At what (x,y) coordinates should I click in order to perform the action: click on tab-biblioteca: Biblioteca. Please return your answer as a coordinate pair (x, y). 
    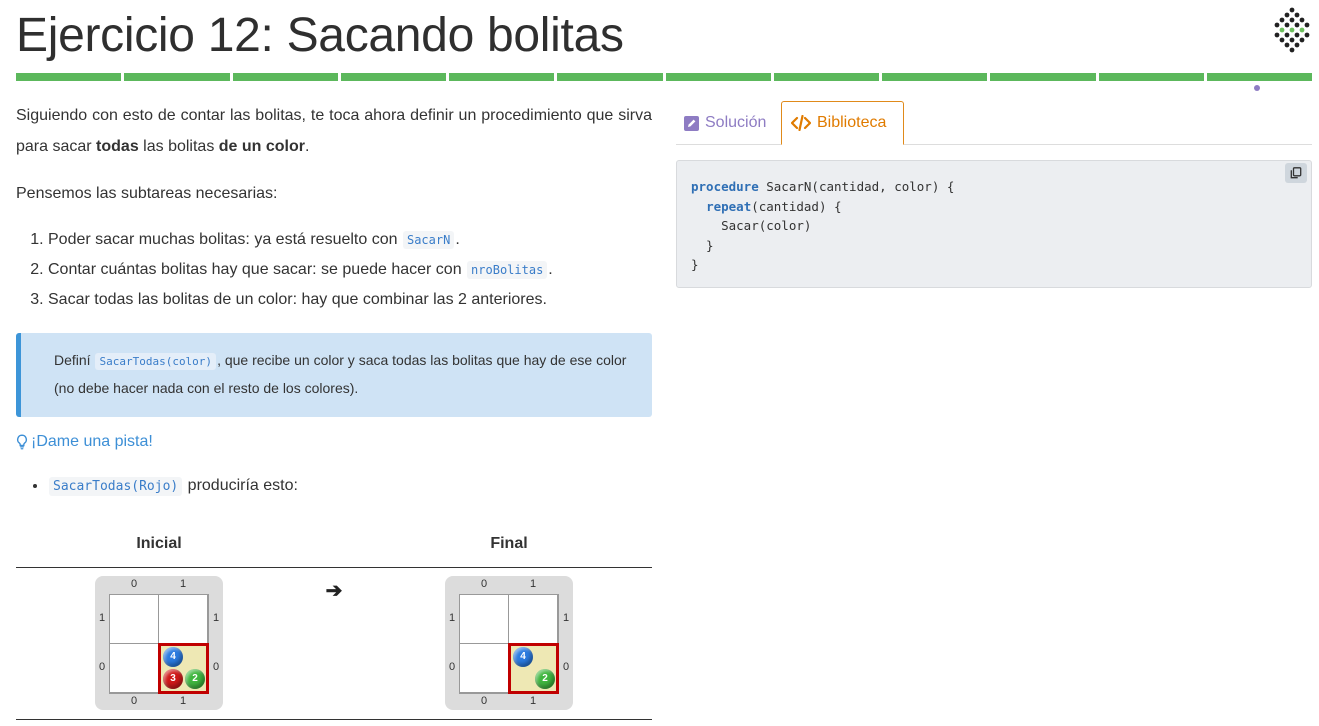
    Looking at the image, I should click on (842, 123).